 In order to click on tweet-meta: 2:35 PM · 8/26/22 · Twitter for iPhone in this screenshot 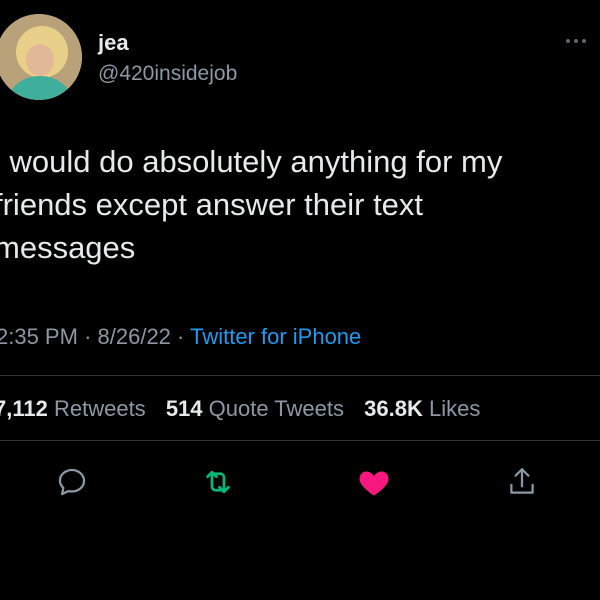, I will do `click(180, 337)`.